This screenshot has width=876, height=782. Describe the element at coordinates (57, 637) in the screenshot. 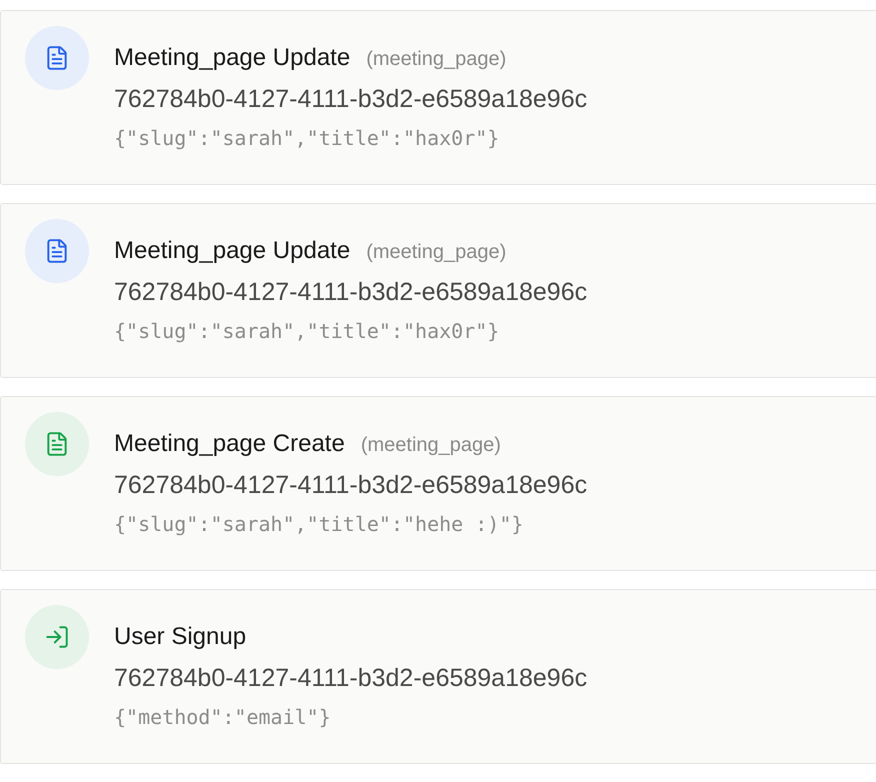

I see `login-icon` at that location.